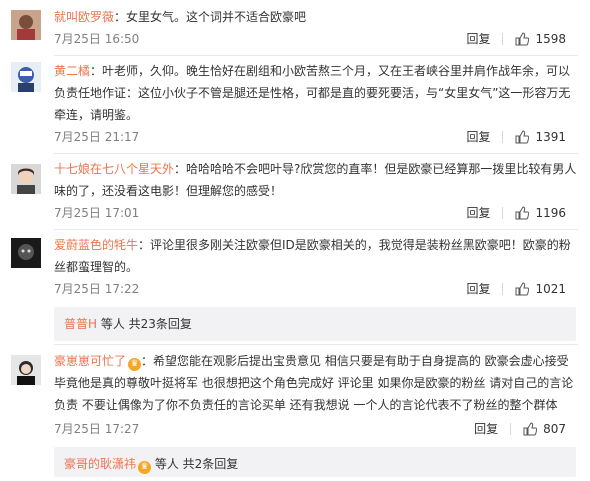 The image size is (590, 481). What do you see at coordinates (315, 462) in the screenshot?
I see `sub-replies-box: 豪哥的耿潇祎 ♛ 等人 共2条回复` at bounding box center [315, 462].